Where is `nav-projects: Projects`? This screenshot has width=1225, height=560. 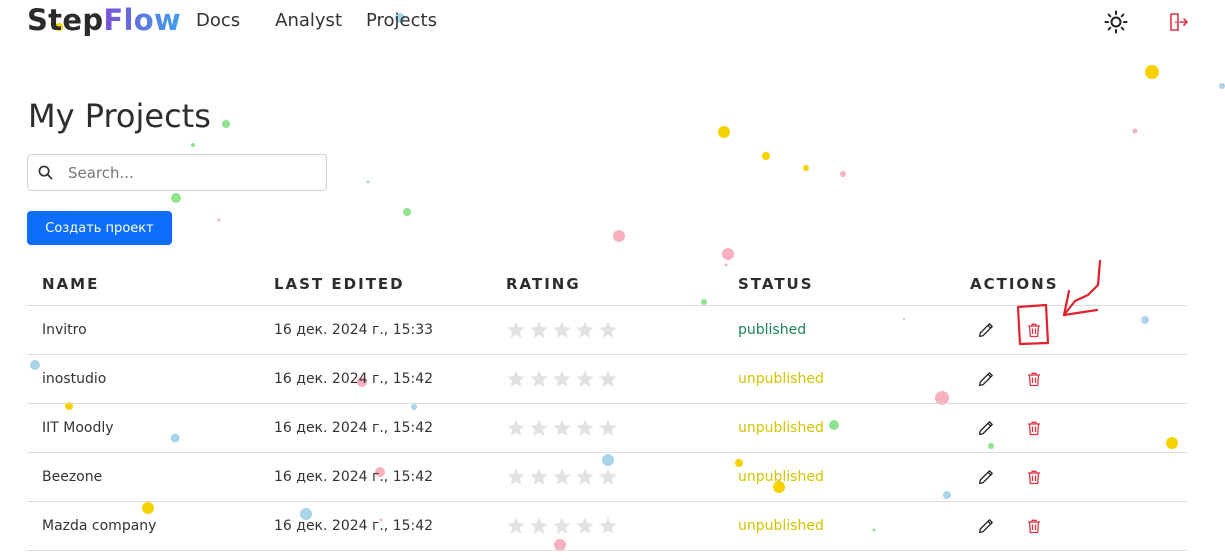
nav-projects: Projects is located at coordinates (401, 20).